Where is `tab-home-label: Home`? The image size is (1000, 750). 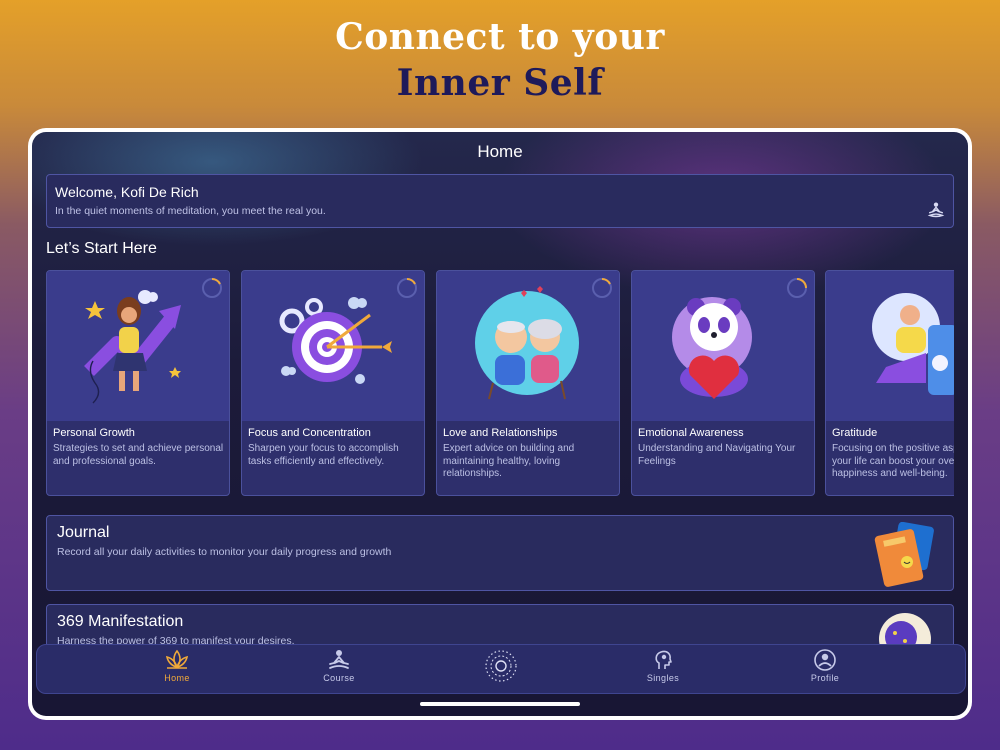 tab-home-label: Home is located at coordinates (177, 678).